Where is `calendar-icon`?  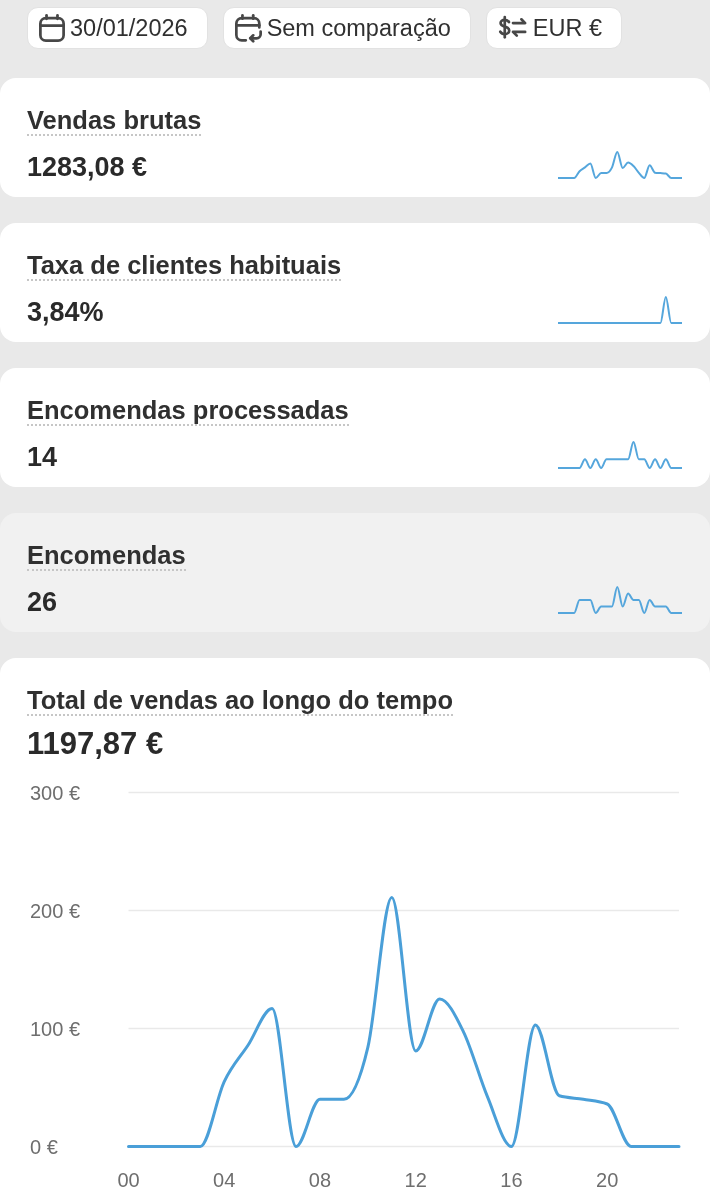
calendar-icon is located at coordinates (52, 28).